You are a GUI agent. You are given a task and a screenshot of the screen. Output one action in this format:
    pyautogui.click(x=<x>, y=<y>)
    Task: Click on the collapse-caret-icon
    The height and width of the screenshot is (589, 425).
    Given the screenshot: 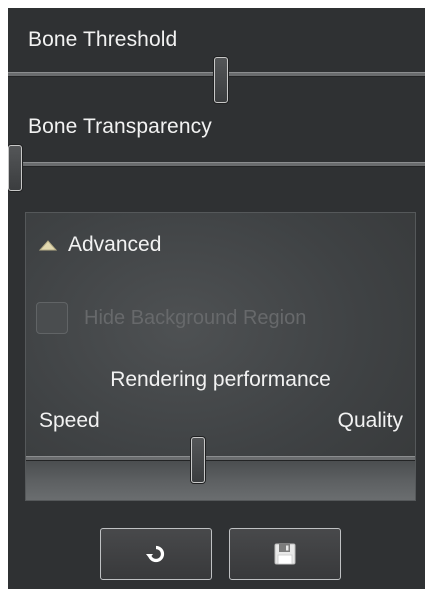 What is the action you would take?
    pyautogui.click(x=48, y=245)
    